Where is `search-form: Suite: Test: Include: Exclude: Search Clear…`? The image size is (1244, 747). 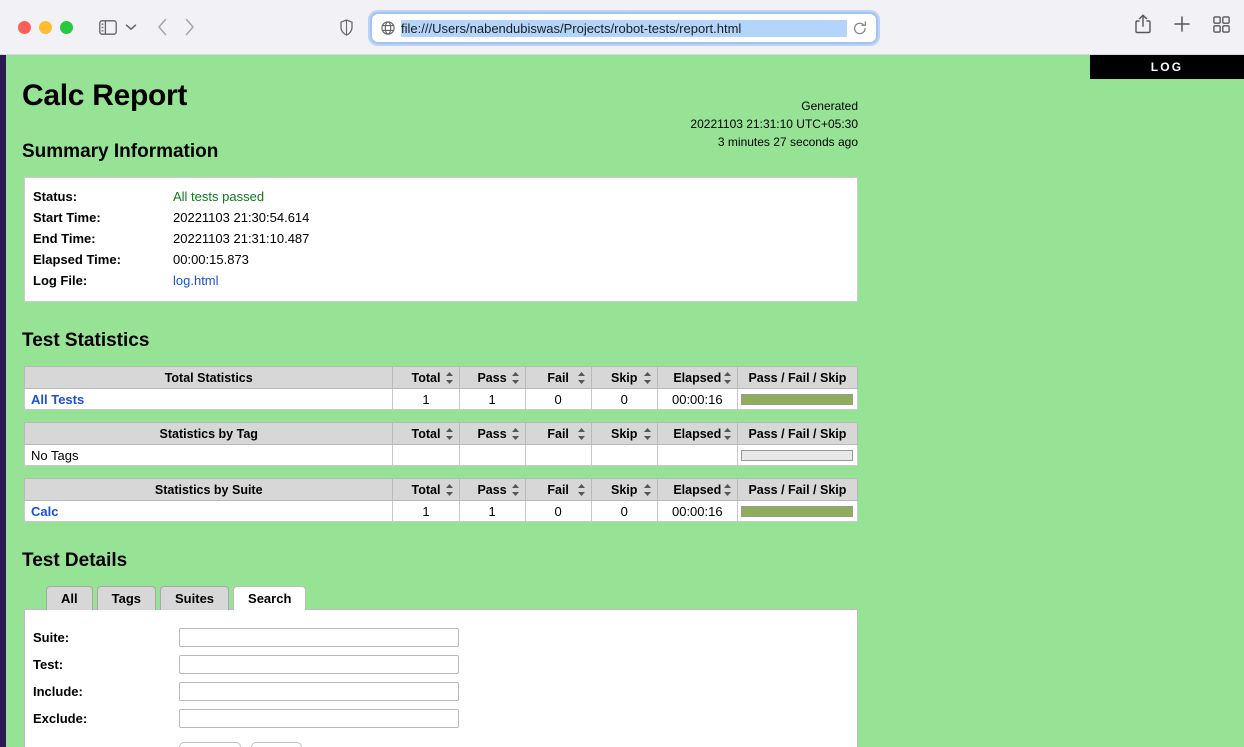 search-form: Suite: Test: Include: Exclude: Search Clear… is located at coordinates (246, 685).